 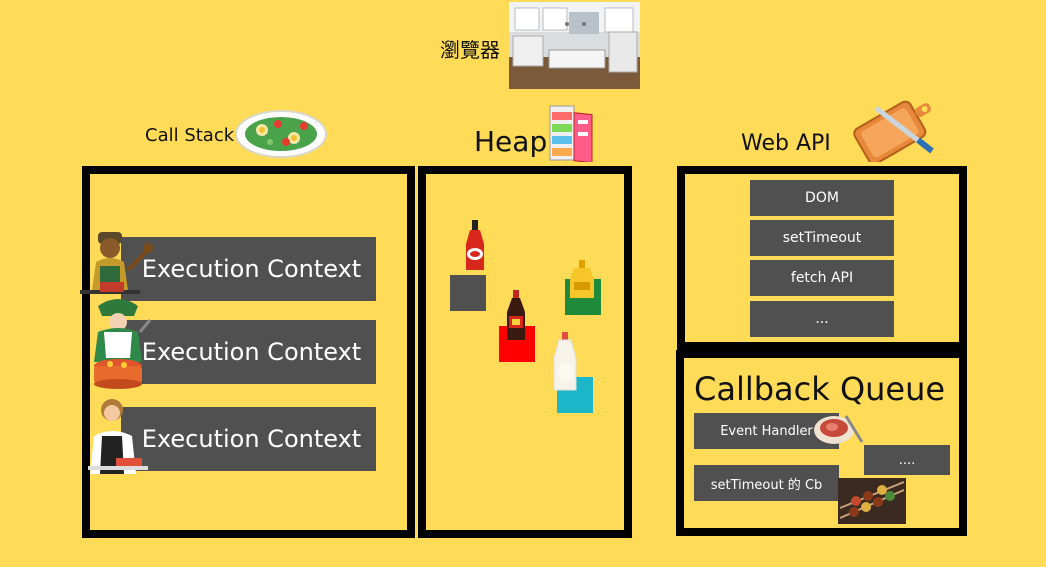 What do you see at coordinates (822, 238) in the screenshot?
I see `web-api-settimeout: setTimeout` at bounding box center [822, 238].